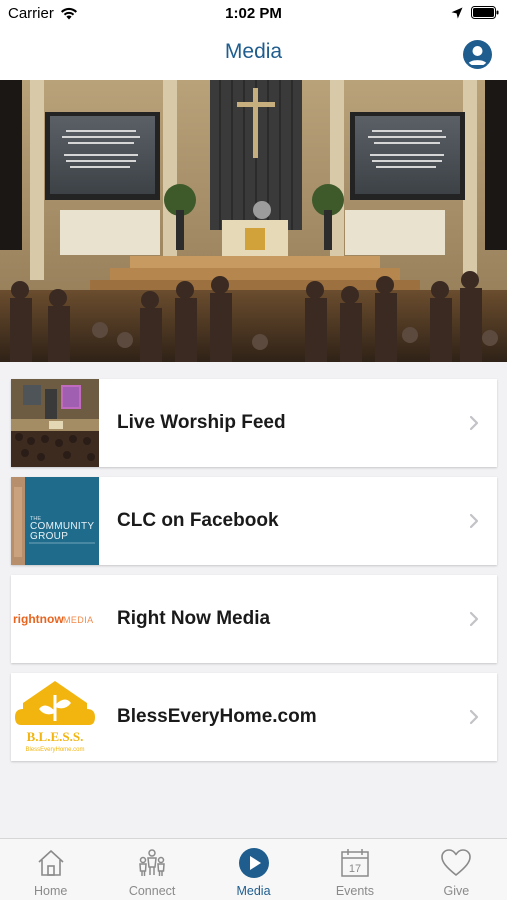  I want to click on tab-label: Media, so click(253, 891).